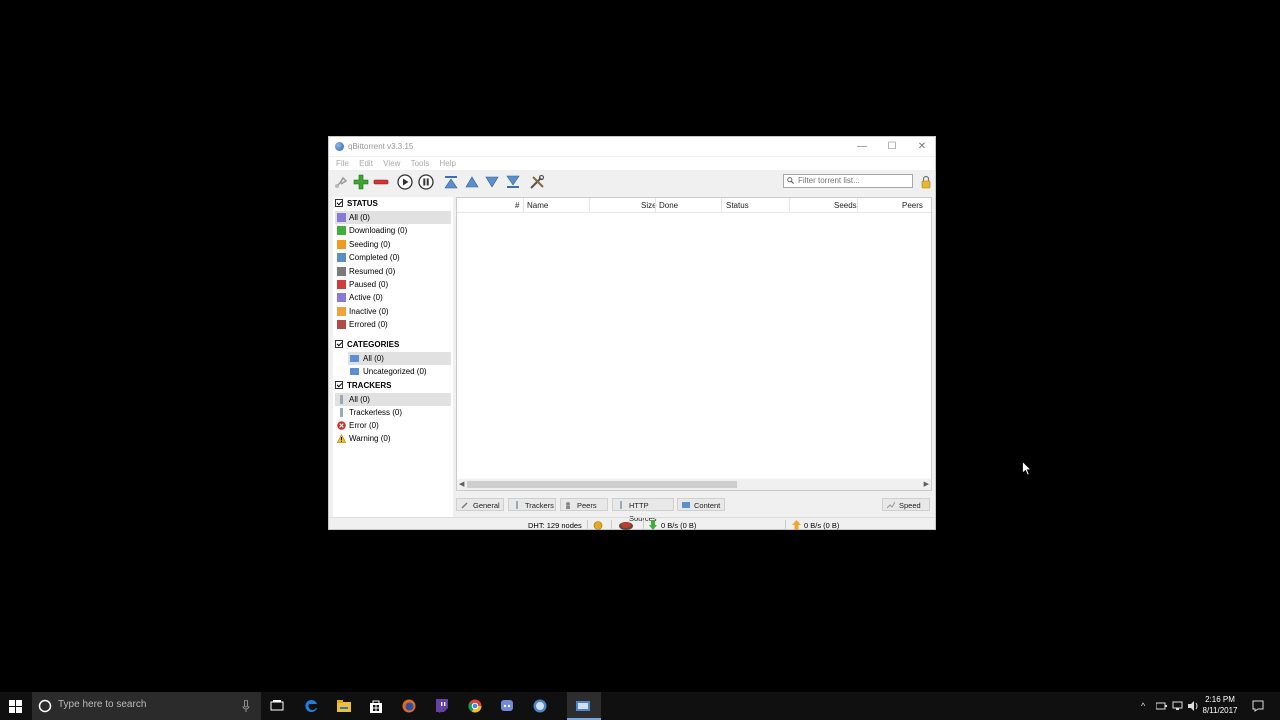 The height and width of the screenshot is (720, 1280). Describe the element at coordinates (342, 163) in the screenshot. I see `menu-file: File` at that location.